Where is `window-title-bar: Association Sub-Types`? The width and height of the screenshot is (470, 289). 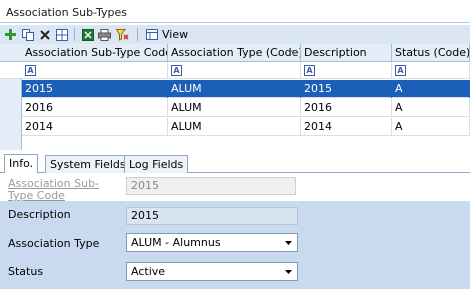
window-title-bar: Association Sub-Types is located at coordinates (235, 12).